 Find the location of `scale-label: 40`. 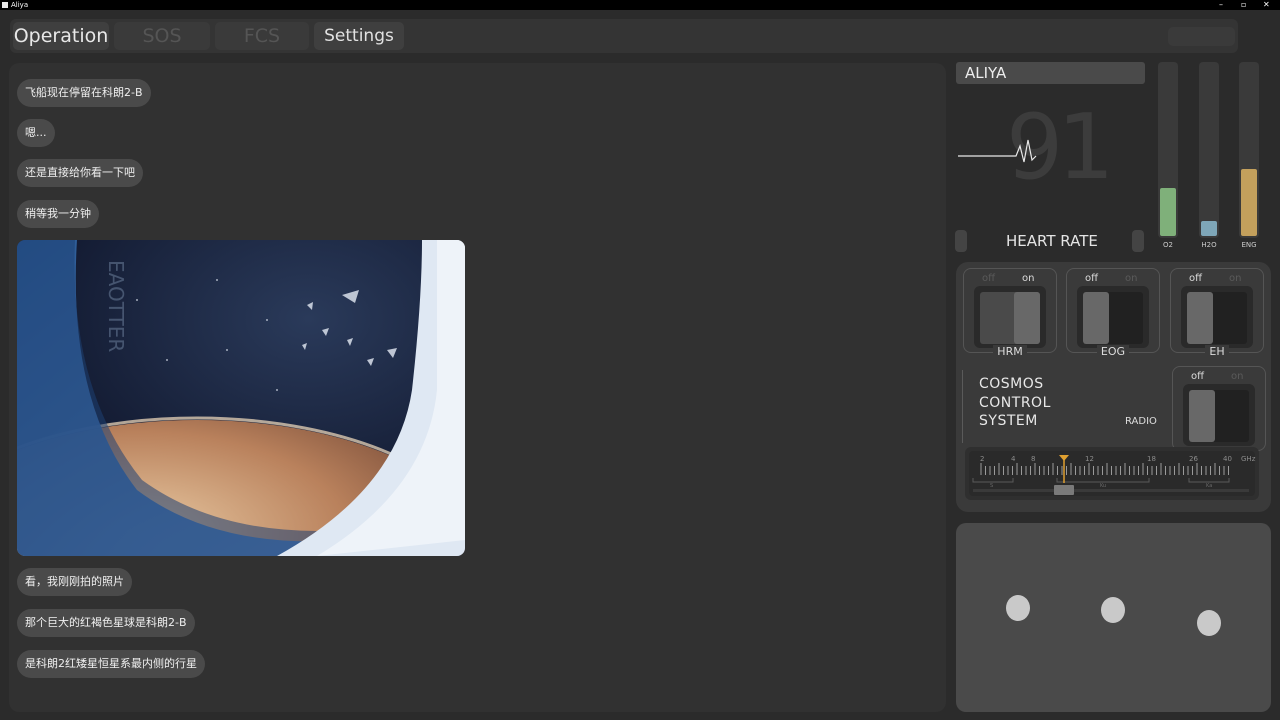

scale-label: 40 is located at coordinates (1227, 459).